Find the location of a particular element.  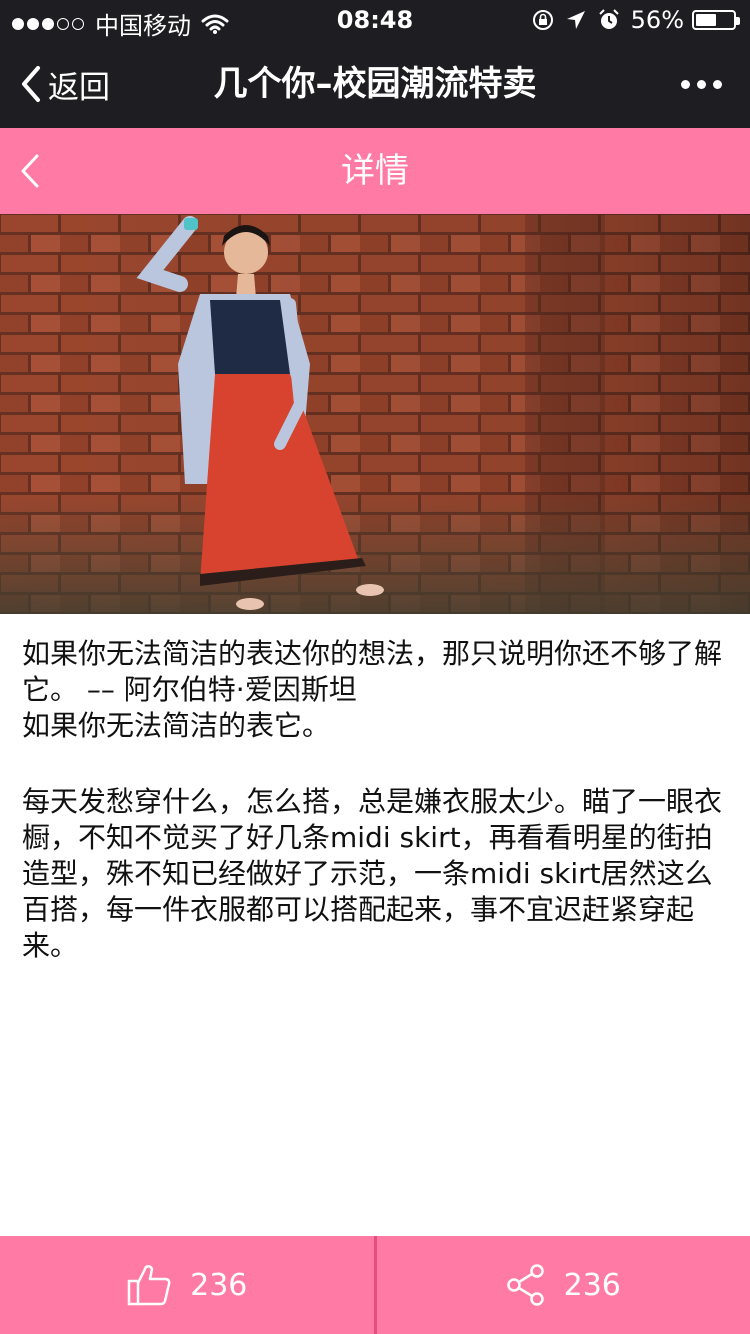

thumbs-up-icon is located at coordinates (149, 1285).